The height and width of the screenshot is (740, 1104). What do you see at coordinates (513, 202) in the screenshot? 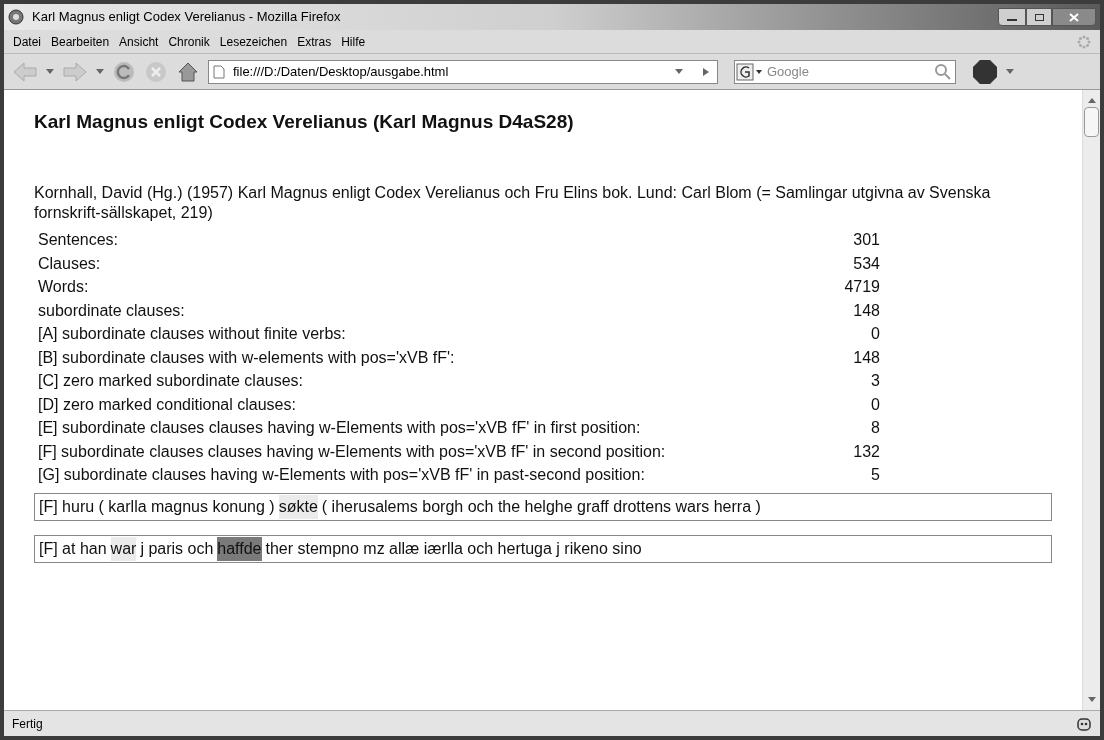
I see `citation-text: Kornhall, David (Hg.) (1957) Karl Magnus enligt Codex Verelianus och Fru Elins bok. Lund: Carl Blom (= Samlingar utgivna av Svenska fornskrift-sällskapet, 219)` at bounding box center [513, 202].